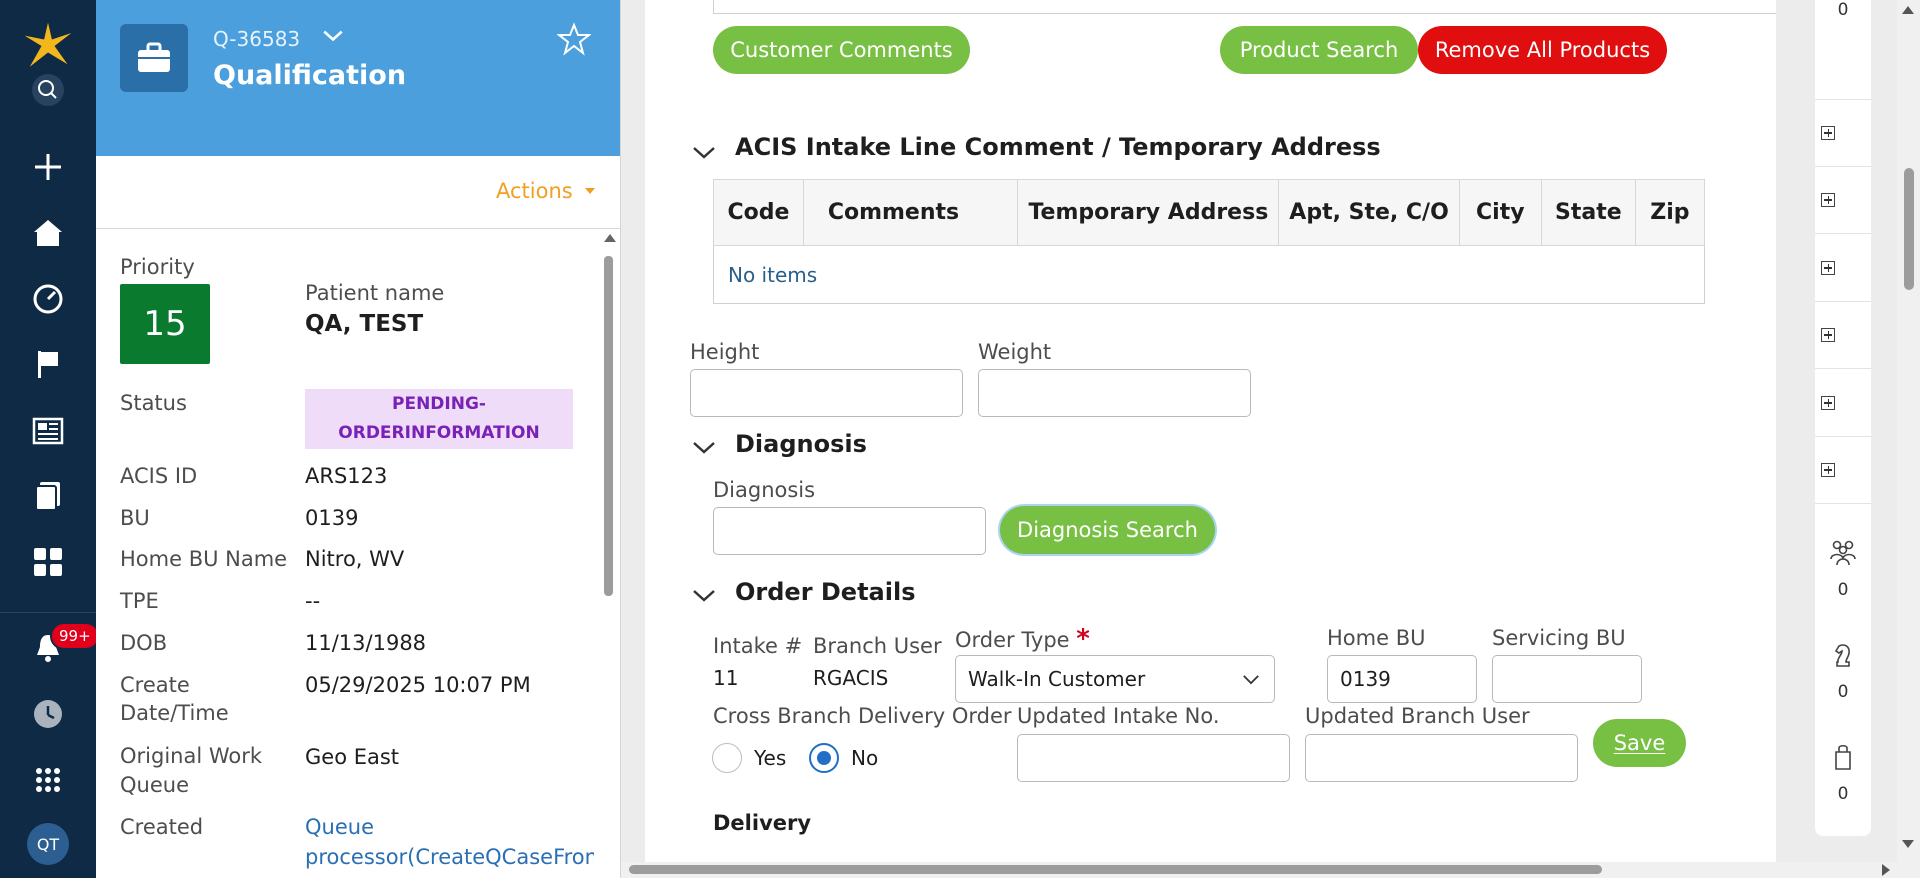  What do you see at coordinates (1843, 757) in the screenshot?
I see `bag-icon` at bounding box center [1843, 757].